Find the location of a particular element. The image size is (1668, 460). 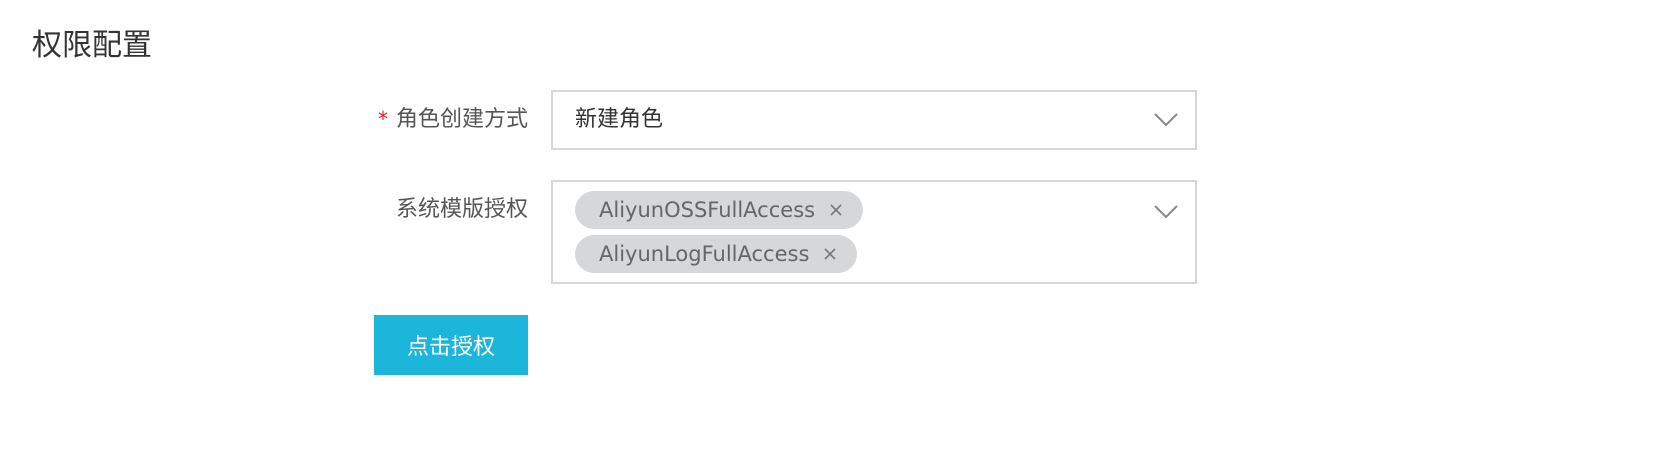

system-policies-label: 系统模版授权 is located at coordinates (428, 210).